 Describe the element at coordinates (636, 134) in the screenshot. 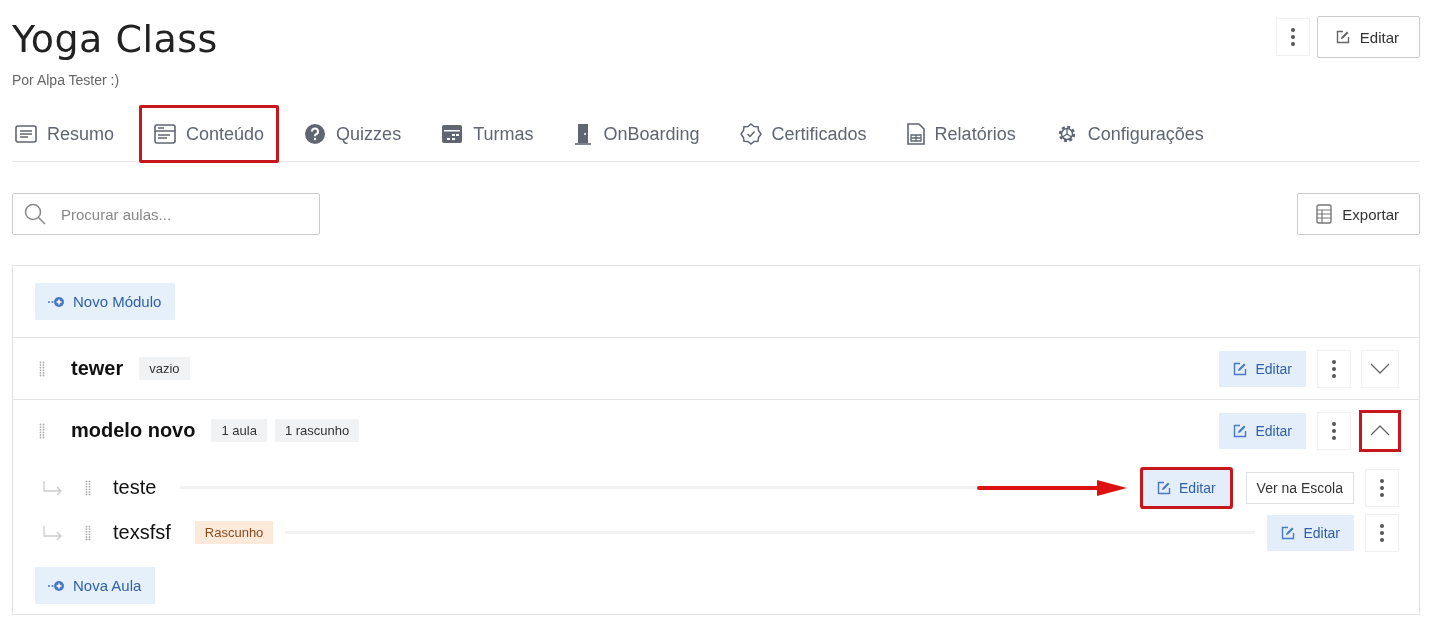

I see `tab: OnBoarding` at that location.